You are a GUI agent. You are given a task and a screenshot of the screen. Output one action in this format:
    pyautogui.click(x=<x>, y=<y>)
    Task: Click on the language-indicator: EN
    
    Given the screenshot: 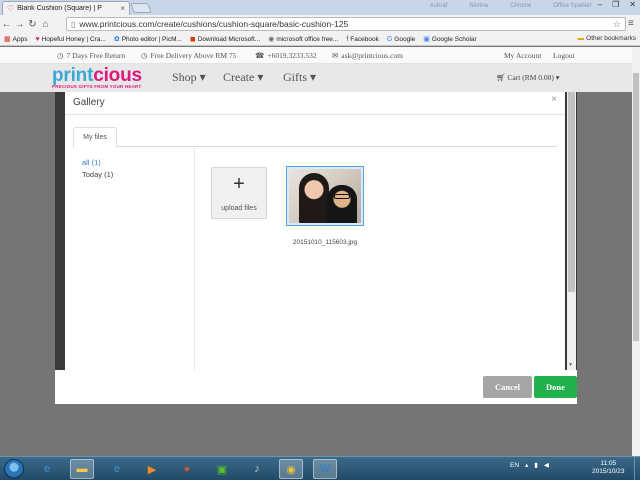 What is the action you would take?
    pyautogui.click(x=514, y=465)
    